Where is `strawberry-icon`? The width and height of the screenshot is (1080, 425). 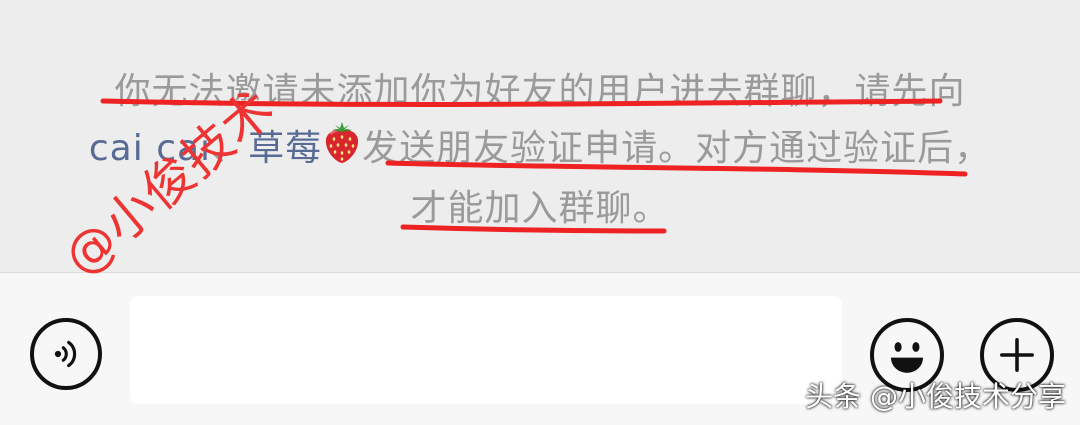 strawberry-icon is located at coordinates (342, 150).